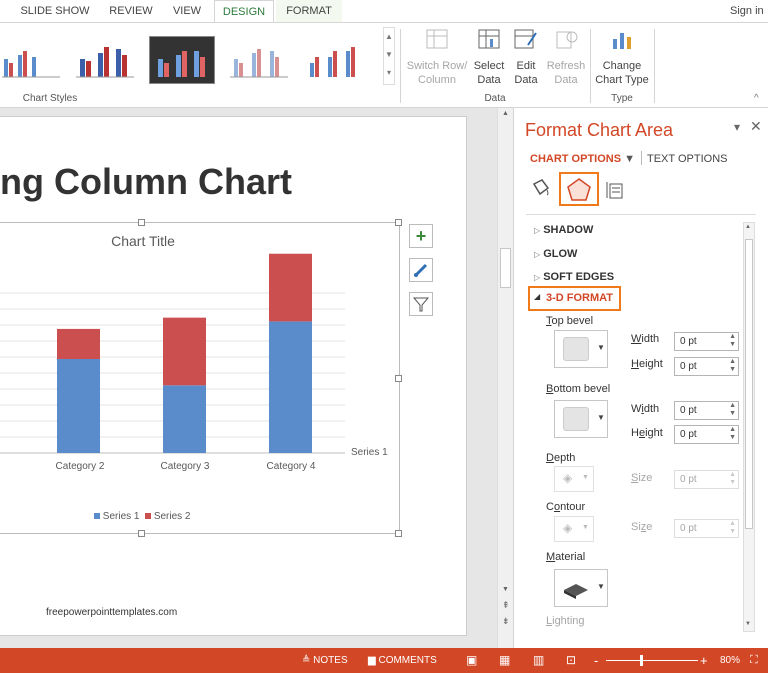 The width and height of the screenshot is (768, 673). I want to click on soft-edges-section: ▷ SOFT EDGES, so click(574, 277).